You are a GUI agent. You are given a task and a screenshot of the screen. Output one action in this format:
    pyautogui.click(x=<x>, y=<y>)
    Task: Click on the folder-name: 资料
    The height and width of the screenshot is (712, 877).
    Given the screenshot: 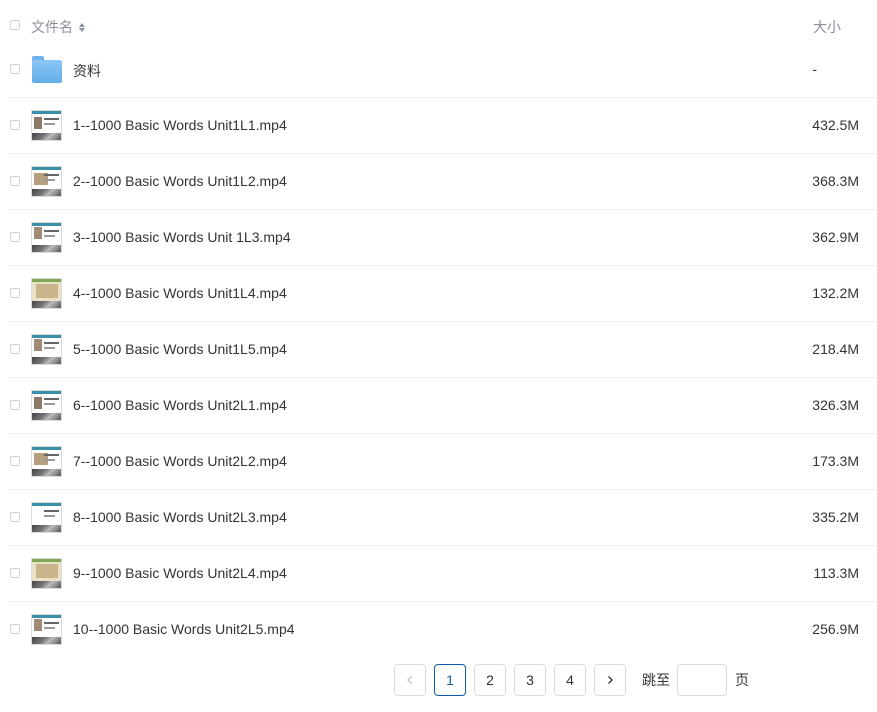 What is the action you would take?
    pyautogui.click(x=87, y=71)
    